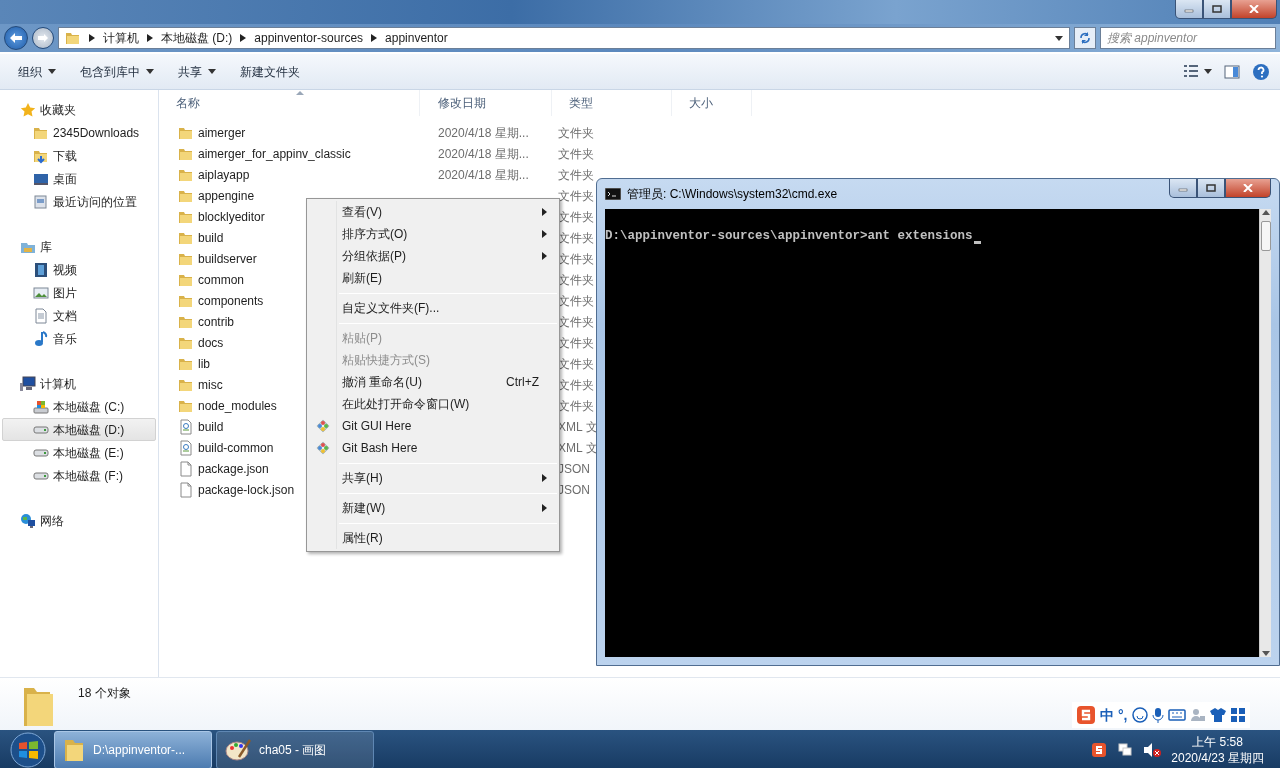 Image resolution: width=1280 pixels, height=768 pixels. Describe the element at coordinates (79, 292) in the screenshot. I see `nav-item: 图片` at that location.